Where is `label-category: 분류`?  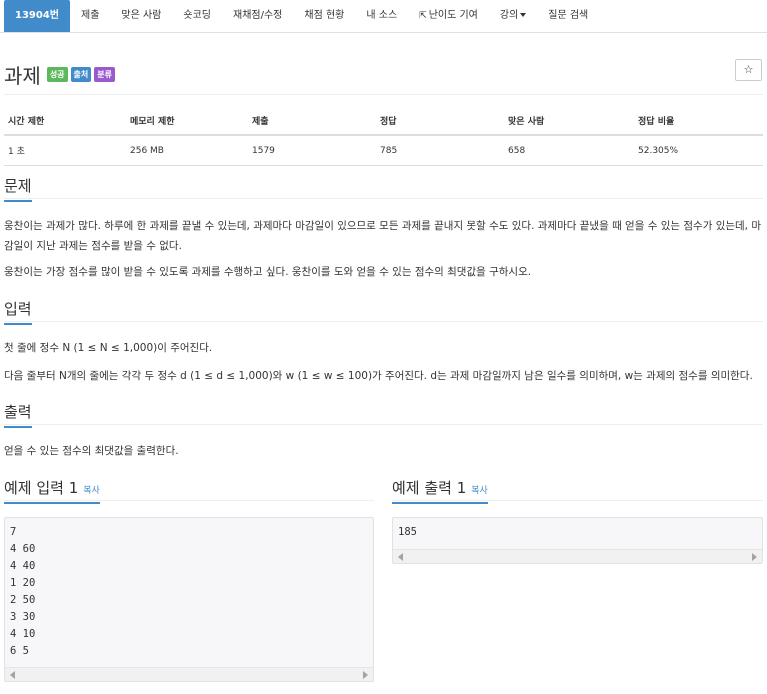 label-category: 분류 is located at coordinates (105, 74).